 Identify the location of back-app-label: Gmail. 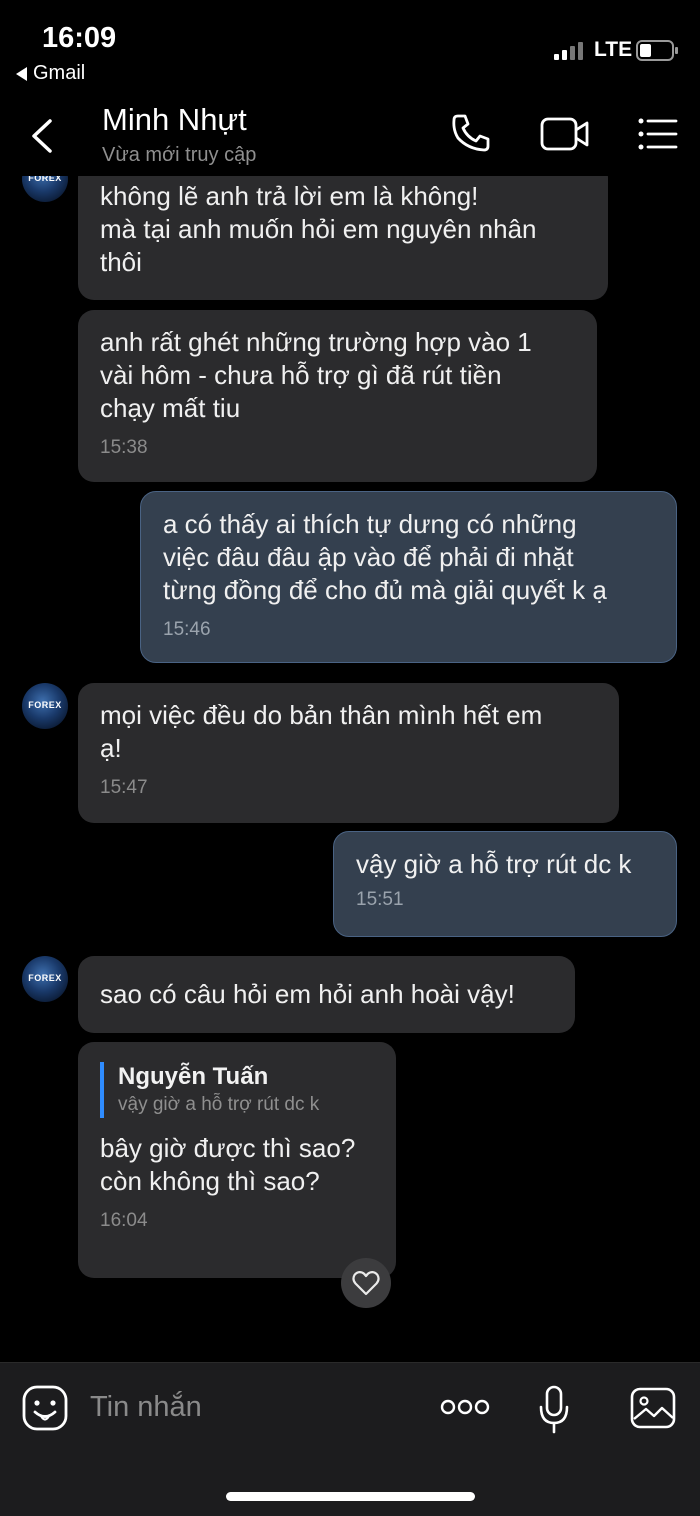
(59, 73).